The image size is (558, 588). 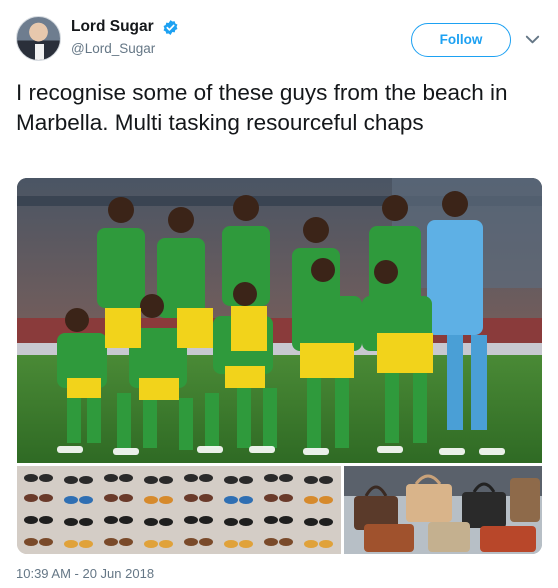 I want to click on sunglasses-stall-photo, so click(x=179, y=510).